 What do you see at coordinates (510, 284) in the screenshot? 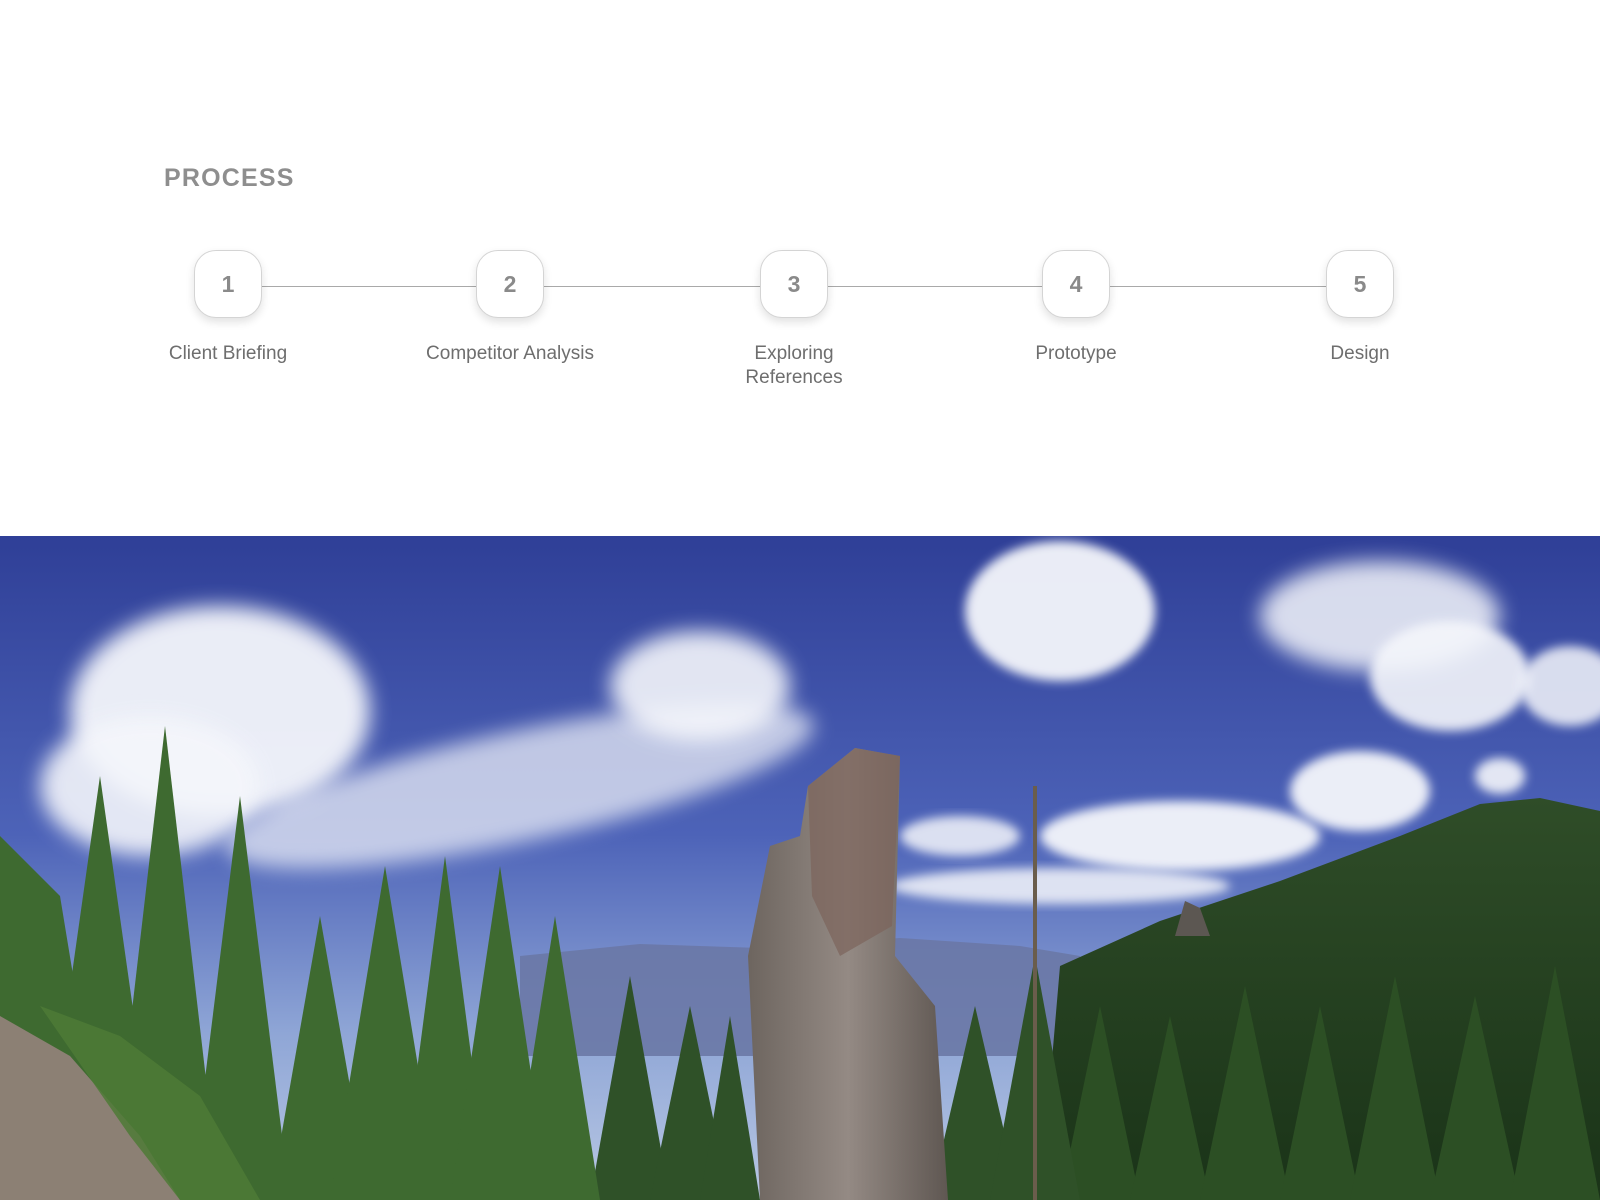
I see `step-badge-2: 2` at bounding box center [510, 284].